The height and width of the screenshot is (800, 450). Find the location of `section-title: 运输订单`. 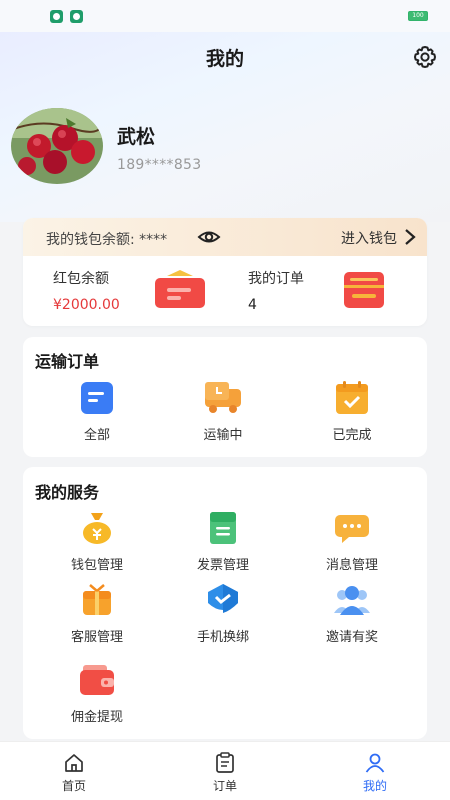

section-title: 运输订单 is located at coordinates (67, 361).